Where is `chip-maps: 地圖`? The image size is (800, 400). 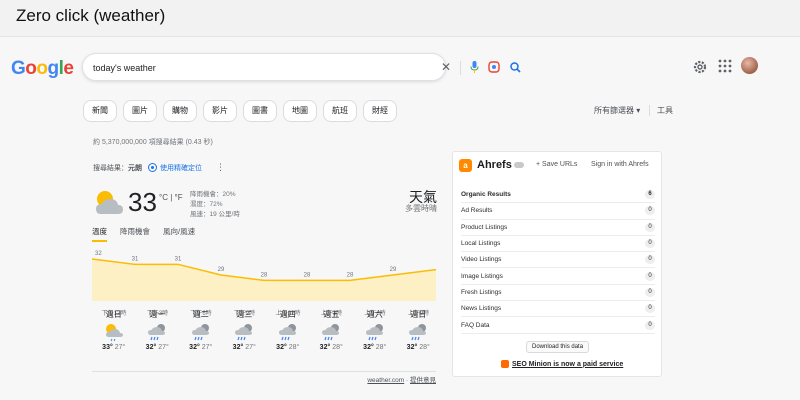
chip-maps: 地圖 is located at coordinates (300, 111).